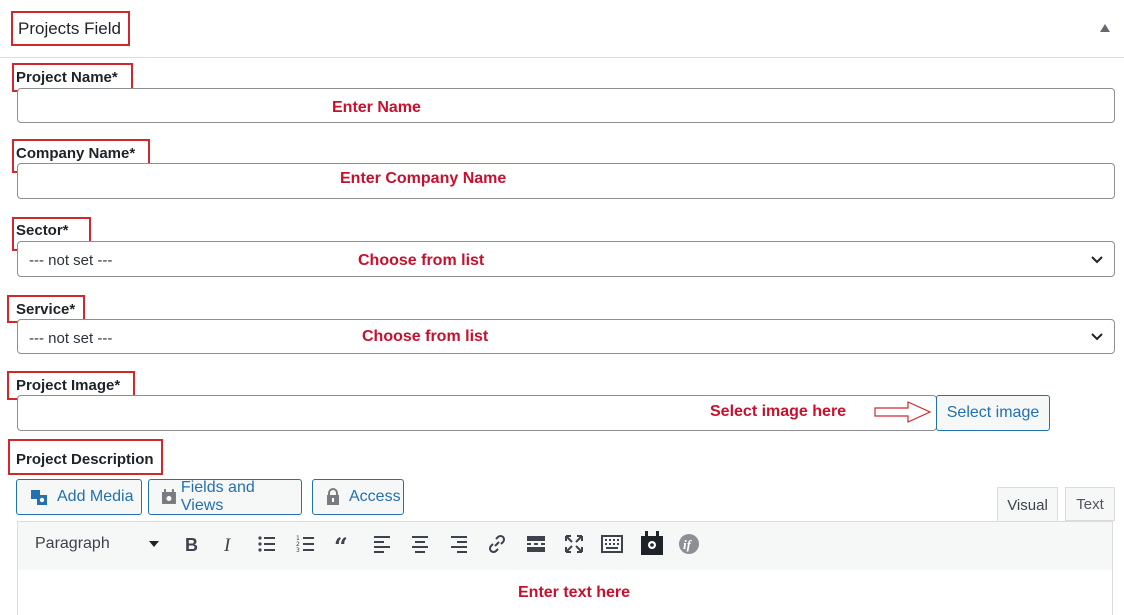  I want to click on company-name-input, so click(566, 181).